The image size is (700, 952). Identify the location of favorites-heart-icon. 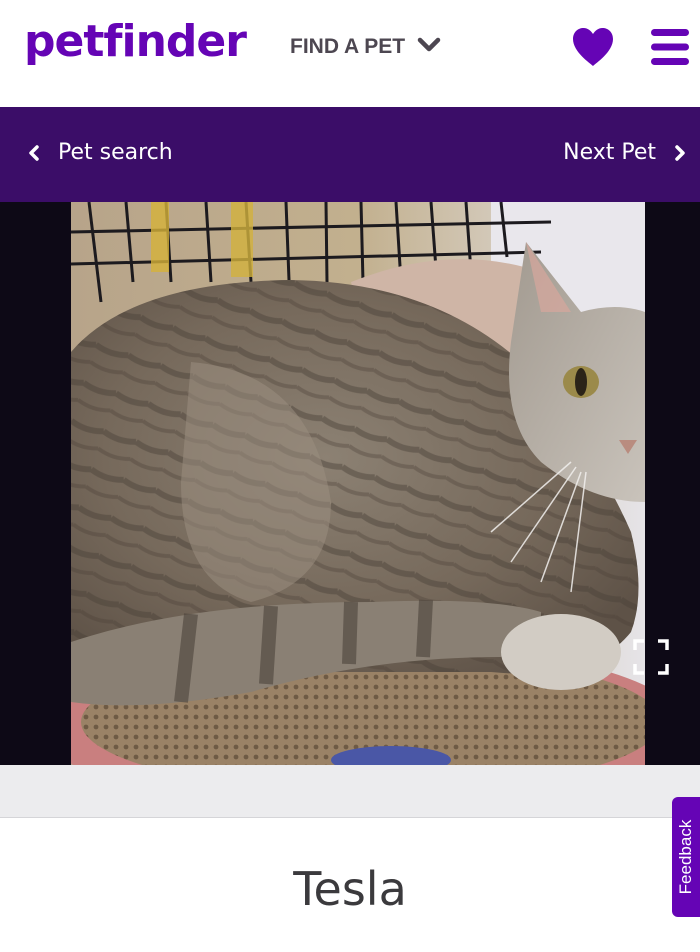
(593, 47).